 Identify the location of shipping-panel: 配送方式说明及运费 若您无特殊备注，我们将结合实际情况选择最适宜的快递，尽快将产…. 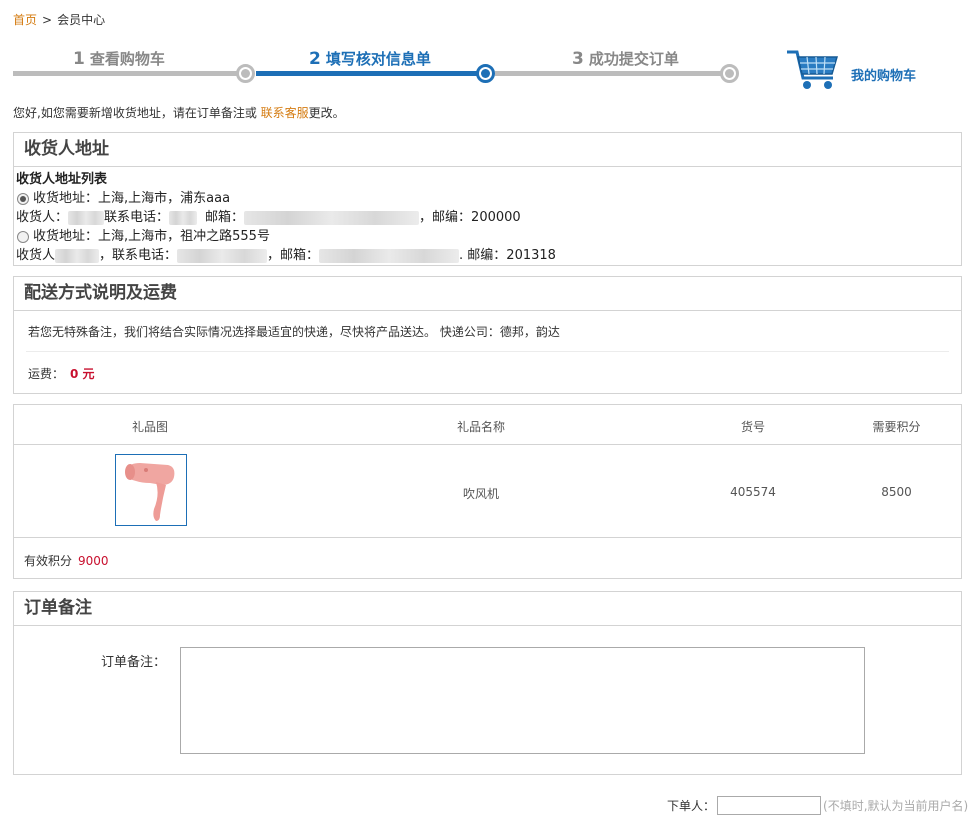
(487, 335).